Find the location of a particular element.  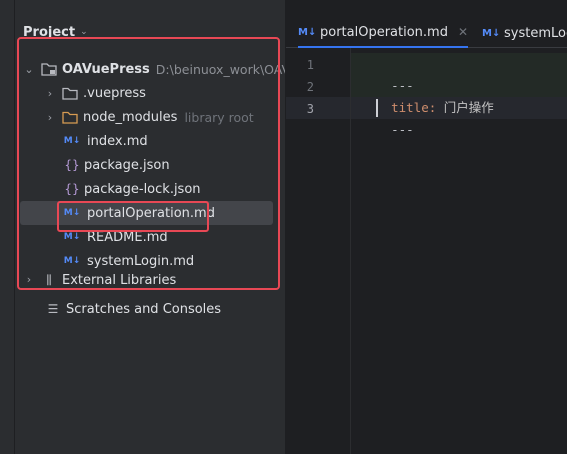

line-number: 1 is located at coordinates (310, 65).